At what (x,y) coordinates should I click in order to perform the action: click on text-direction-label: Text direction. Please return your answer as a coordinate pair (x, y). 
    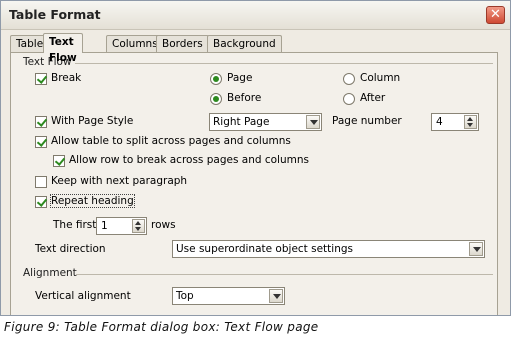
    Looking at the image, I should click on (70, 249).